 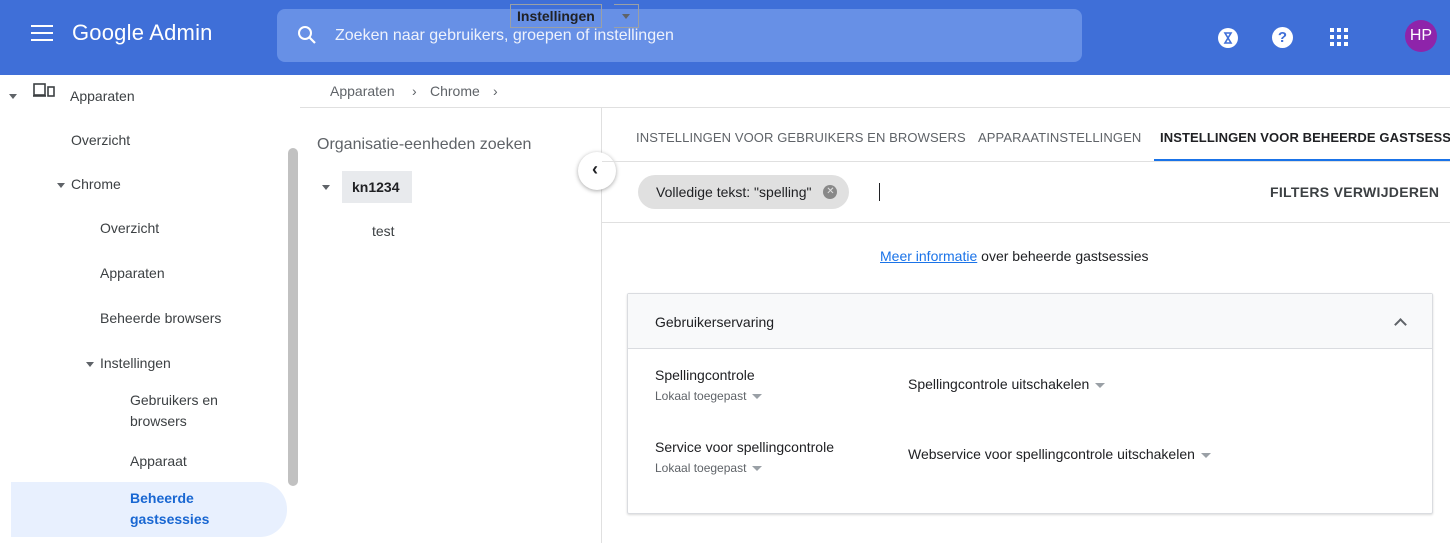 What do you see at coordinates (362, 91) in the screenshot?
I see `breadcrumb-item-apparaten: Apparaten` at bounding box center [362, 91].